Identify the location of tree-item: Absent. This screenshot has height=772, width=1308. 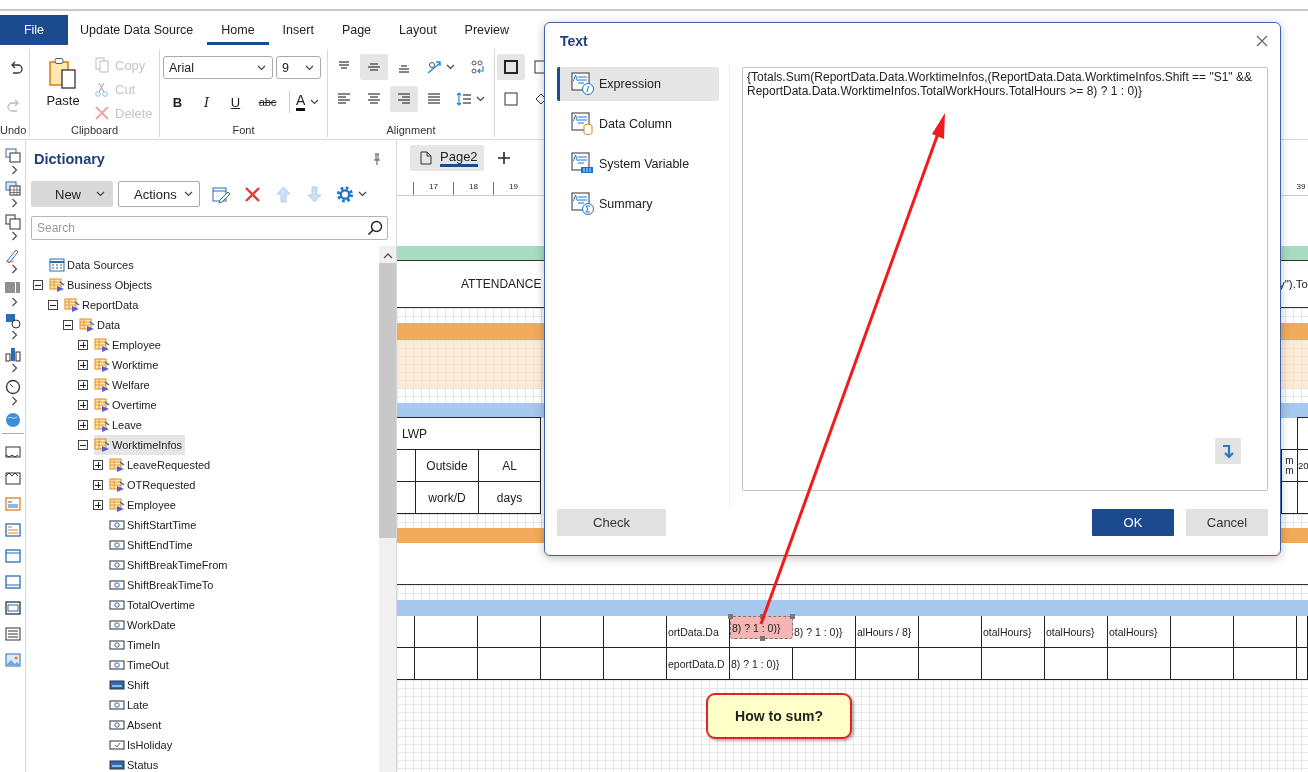
(137, 725).